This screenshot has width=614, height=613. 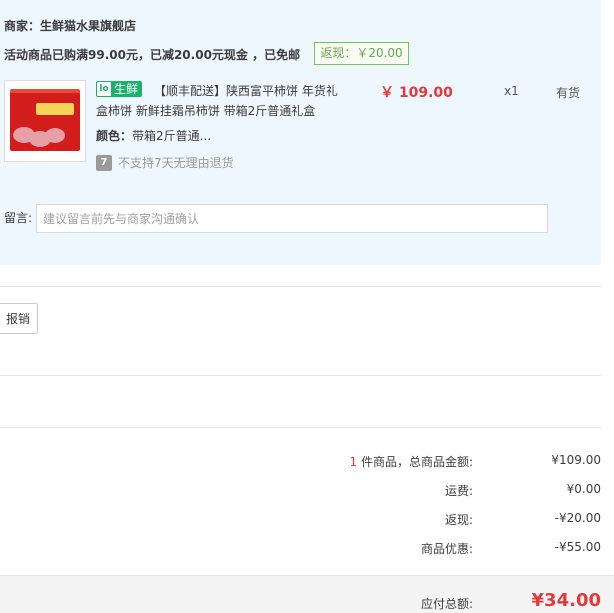 What do you see at coordinates (19, 318) in the screenshot?
I see `invoice-button: 报销` at bounding box center [19, 318].